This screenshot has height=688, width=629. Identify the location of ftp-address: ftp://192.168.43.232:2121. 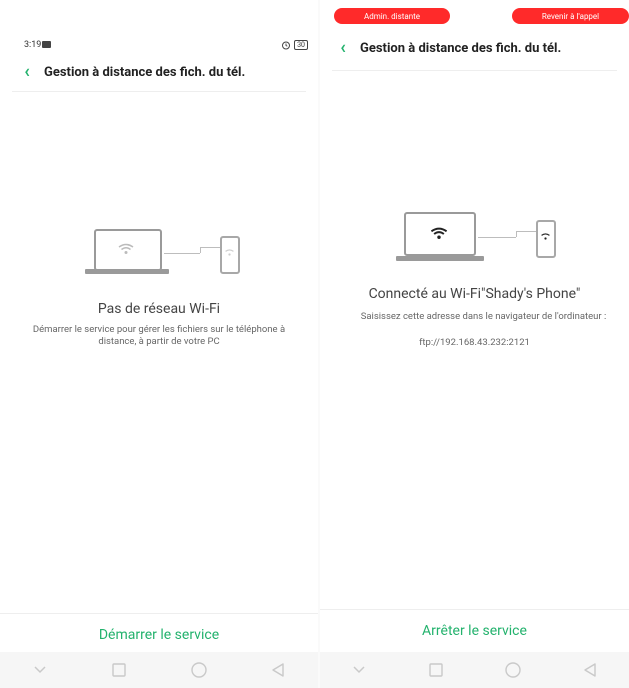
(474, 342).